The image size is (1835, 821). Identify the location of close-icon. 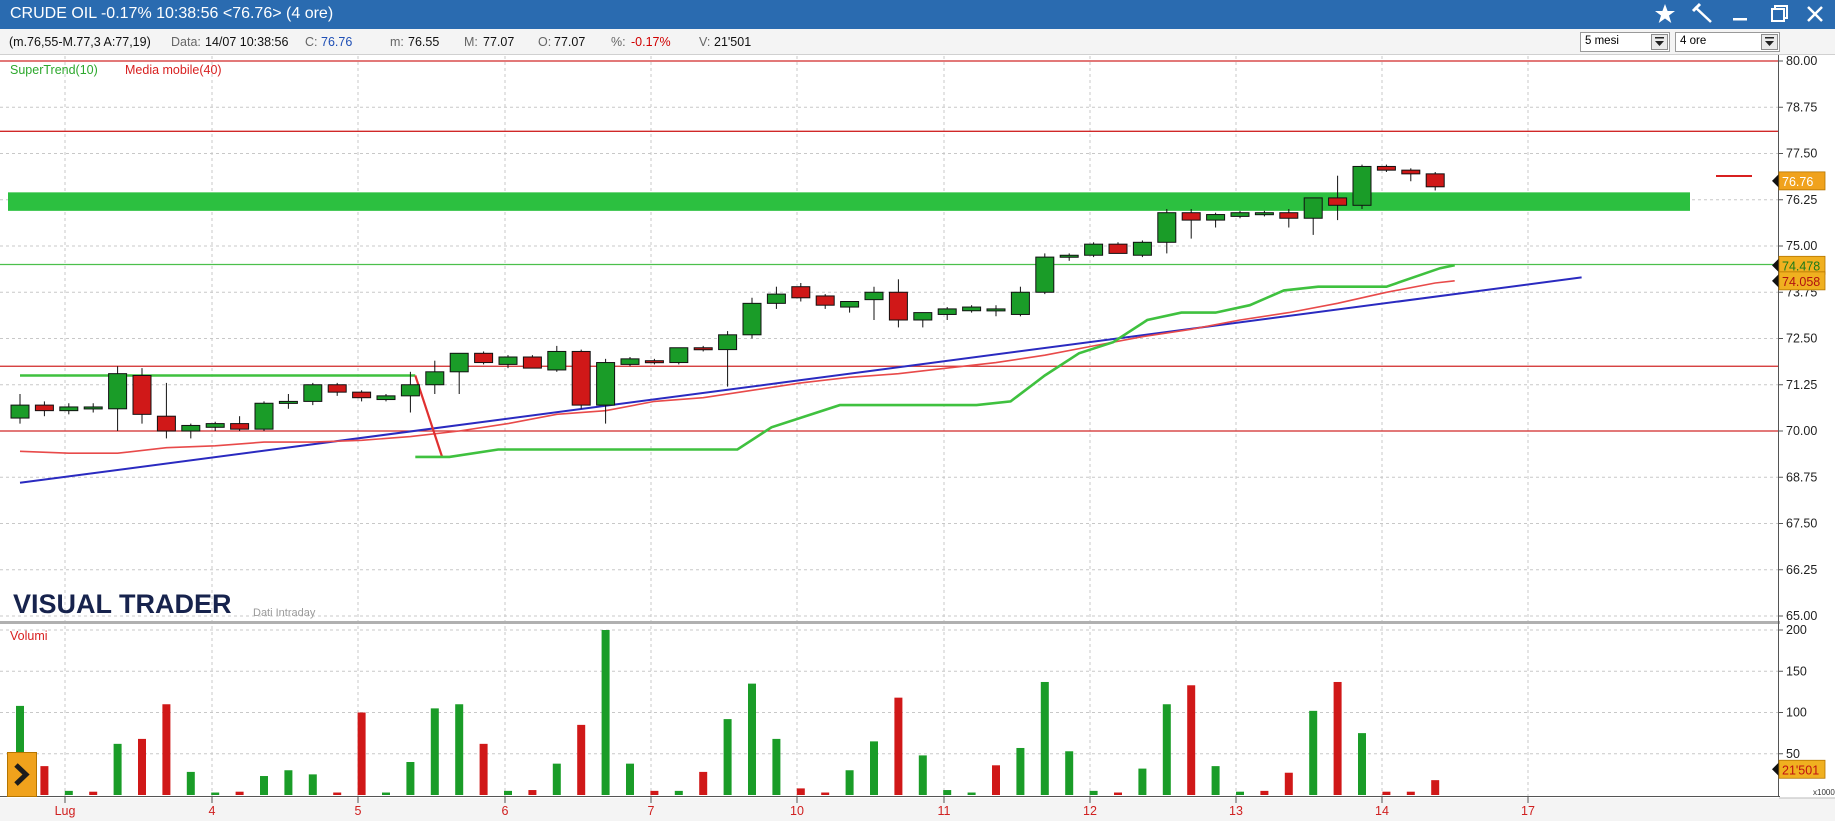
(1815, 14).